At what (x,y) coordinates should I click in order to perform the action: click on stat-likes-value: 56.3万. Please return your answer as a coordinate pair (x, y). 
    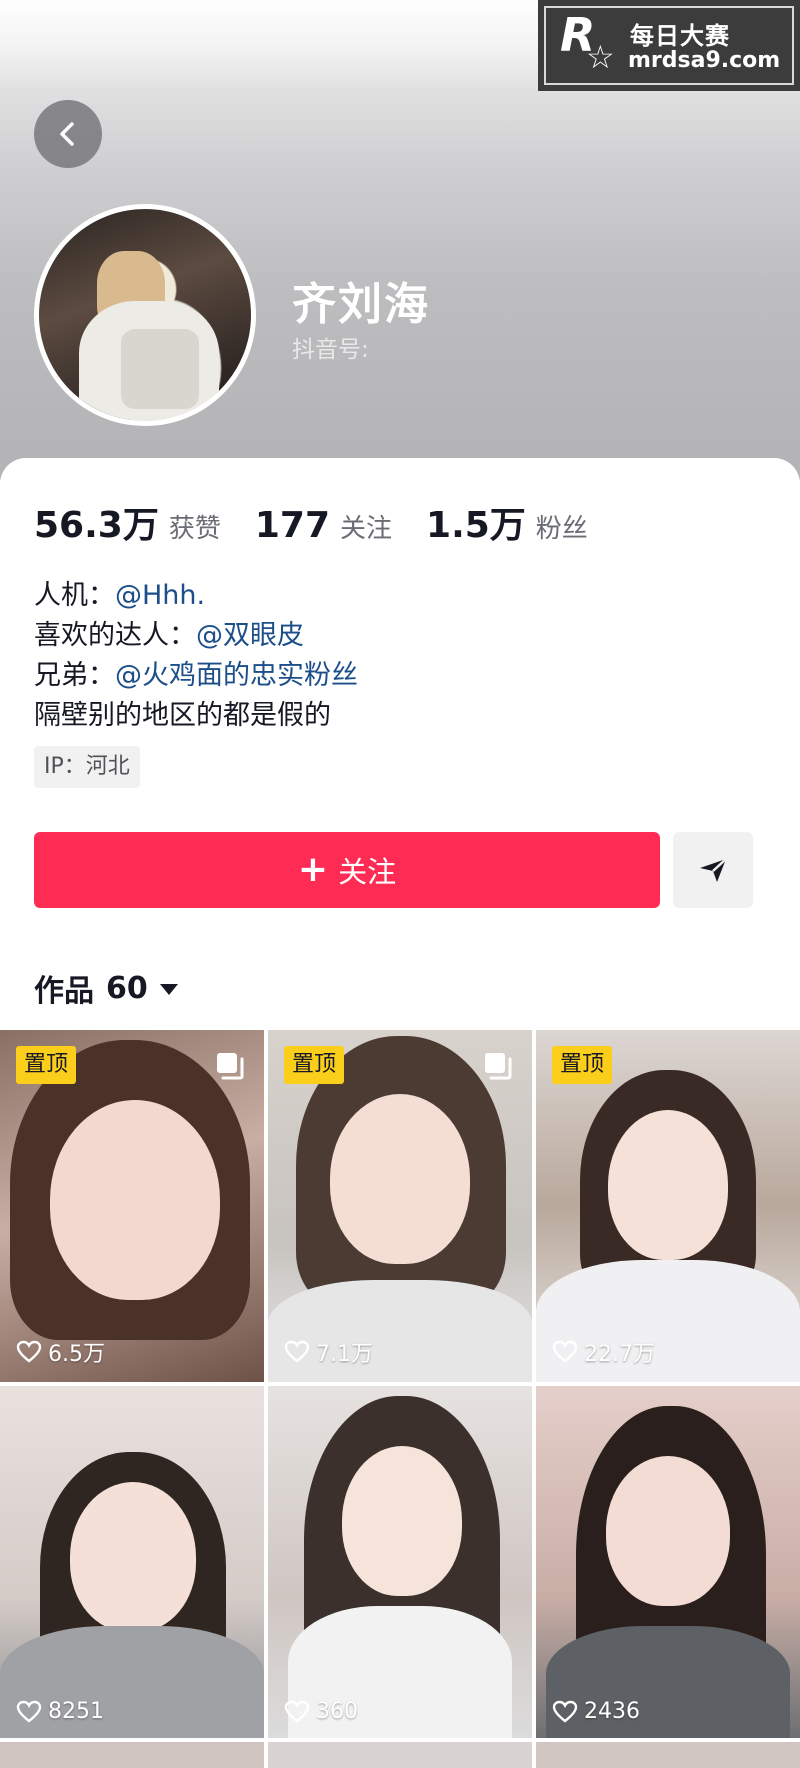
    Looking at the image, I should click on (96, 525).